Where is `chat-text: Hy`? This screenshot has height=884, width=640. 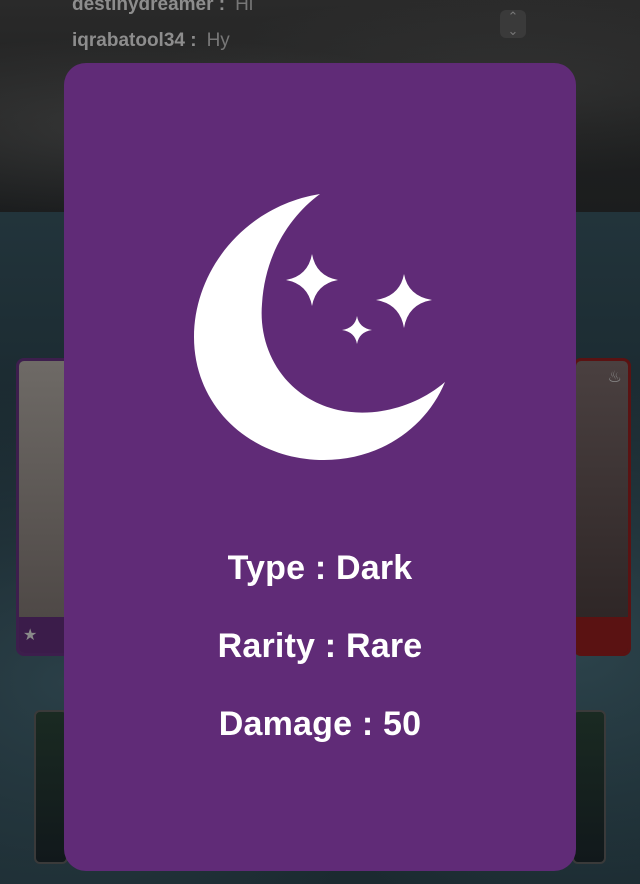 chat-text: Hy is located at coordinates (218, 40).